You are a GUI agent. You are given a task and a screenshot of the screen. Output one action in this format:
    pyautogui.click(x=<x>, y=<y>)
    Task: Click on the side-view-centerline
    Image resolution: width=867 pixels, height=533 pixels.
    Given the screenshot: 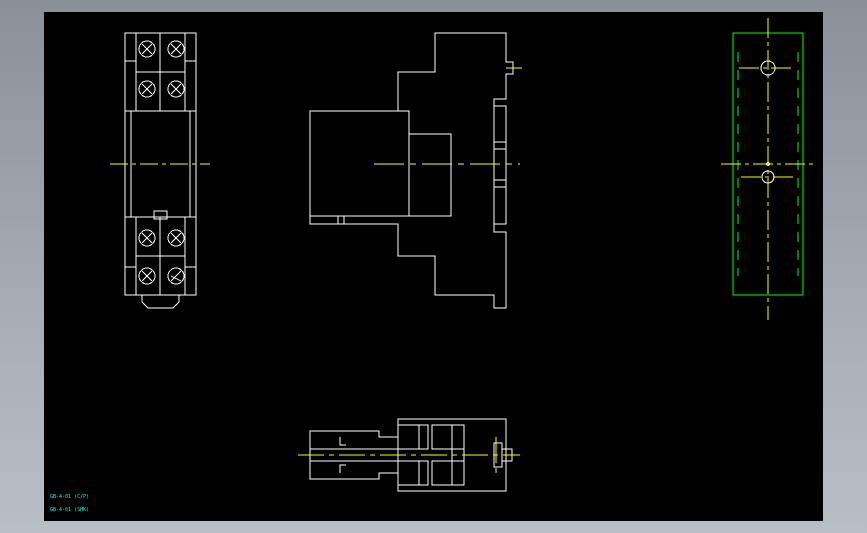 What is the action you would take?
    pyautogui.click(x=448, y=116)
    